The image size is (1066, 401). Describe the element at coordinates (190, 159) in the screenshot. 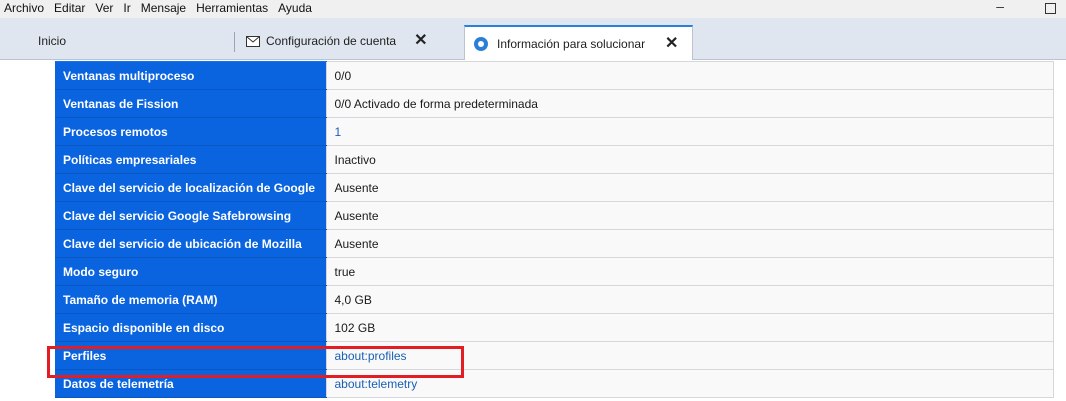

I see `row-key: Políticas empresariales` at that location.